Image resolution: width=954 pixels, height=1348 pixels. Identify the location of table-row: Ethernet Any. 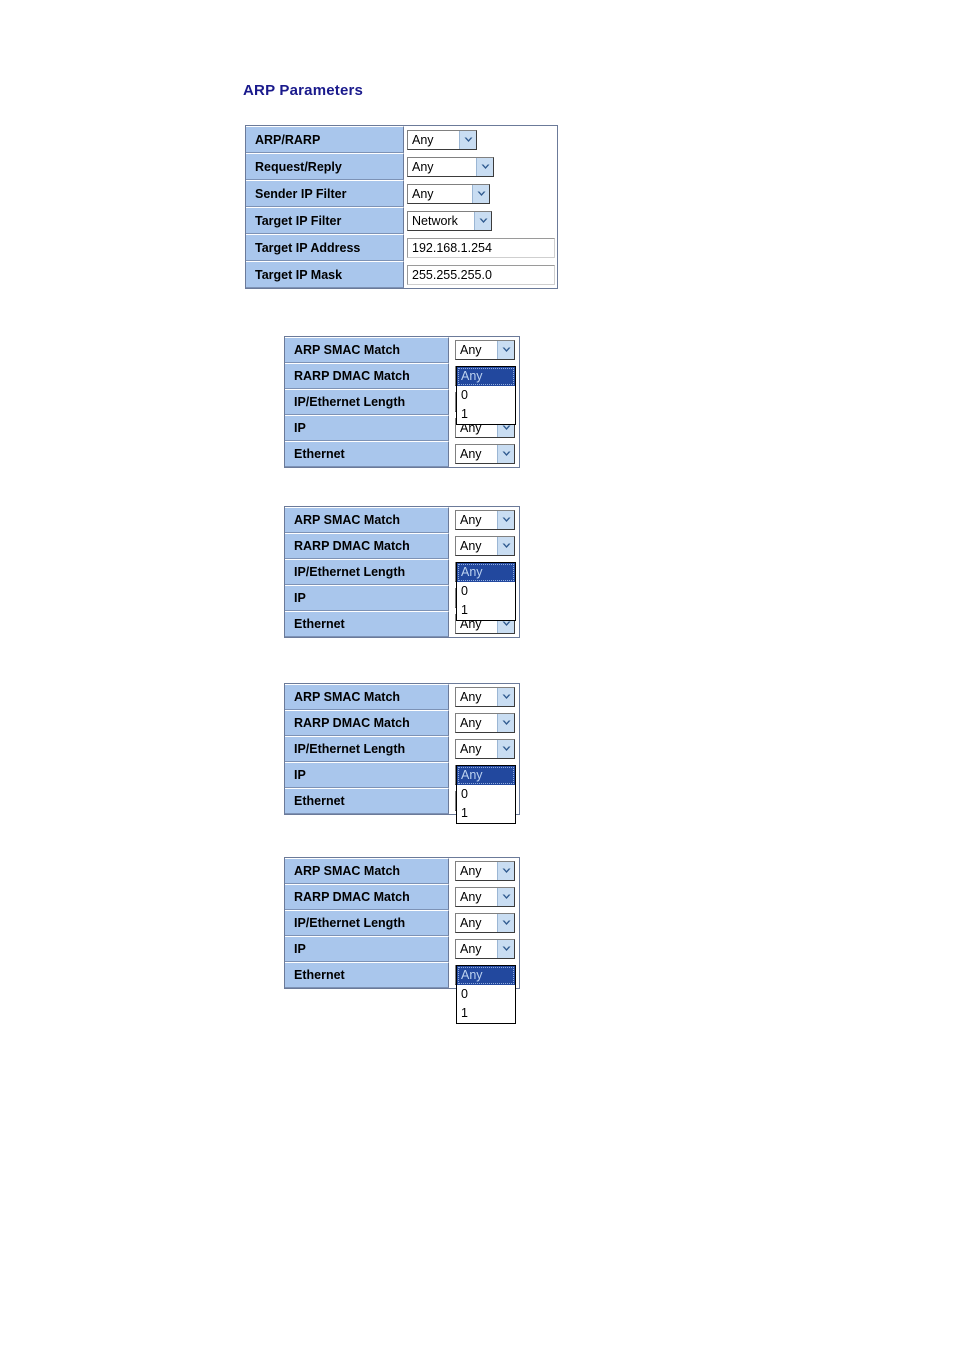
(402, 454).